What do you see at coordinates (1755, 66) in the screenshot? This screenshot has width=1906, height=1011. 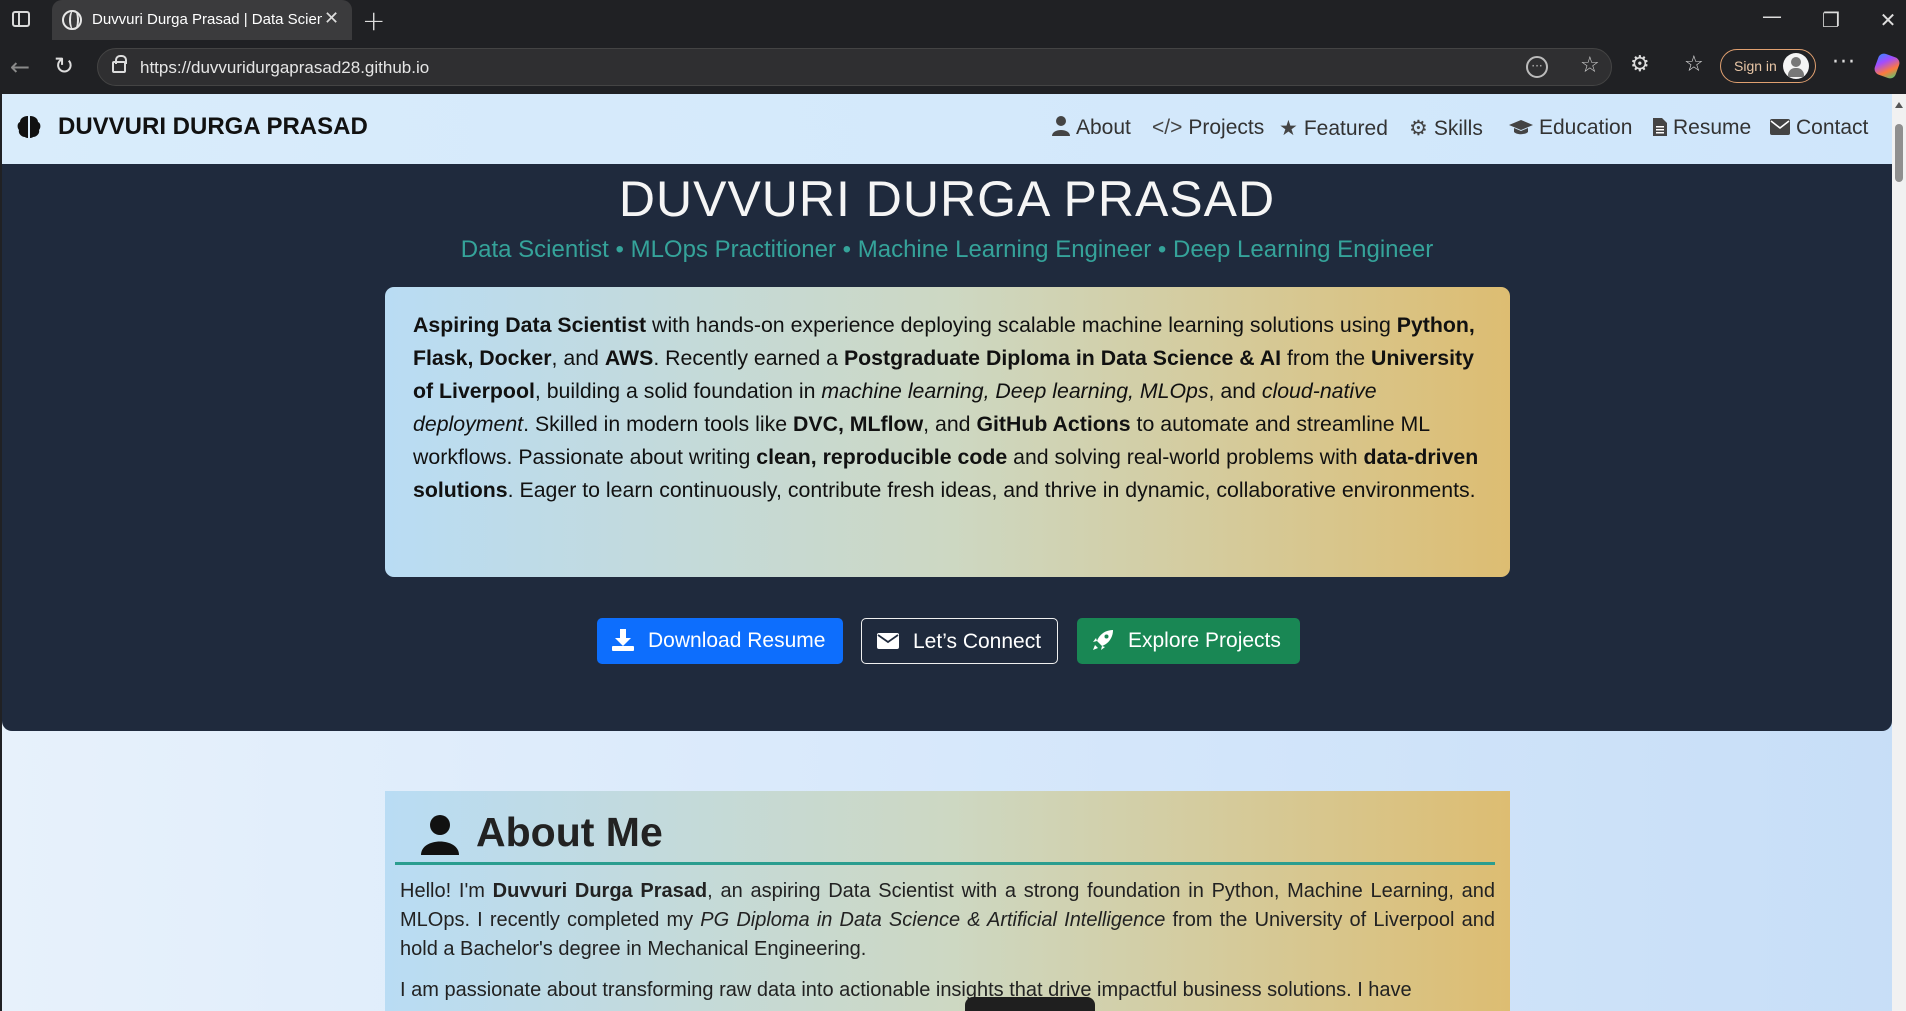 I see `sign-in-label: Sign in` at bounding box center [1755, 66].